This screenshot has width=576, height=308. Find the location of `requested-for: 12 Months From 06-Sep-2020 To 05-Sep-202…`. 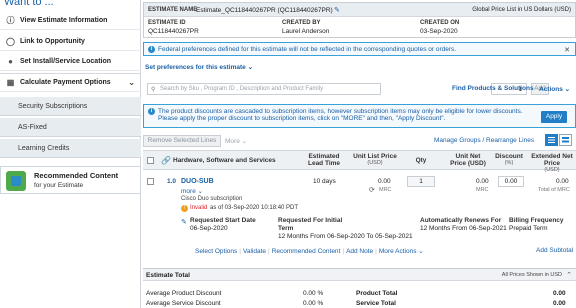

requested-for: 12 Months From 06-Sep-2020 To 05-Sep-202… is located at coordinates (345, 236).